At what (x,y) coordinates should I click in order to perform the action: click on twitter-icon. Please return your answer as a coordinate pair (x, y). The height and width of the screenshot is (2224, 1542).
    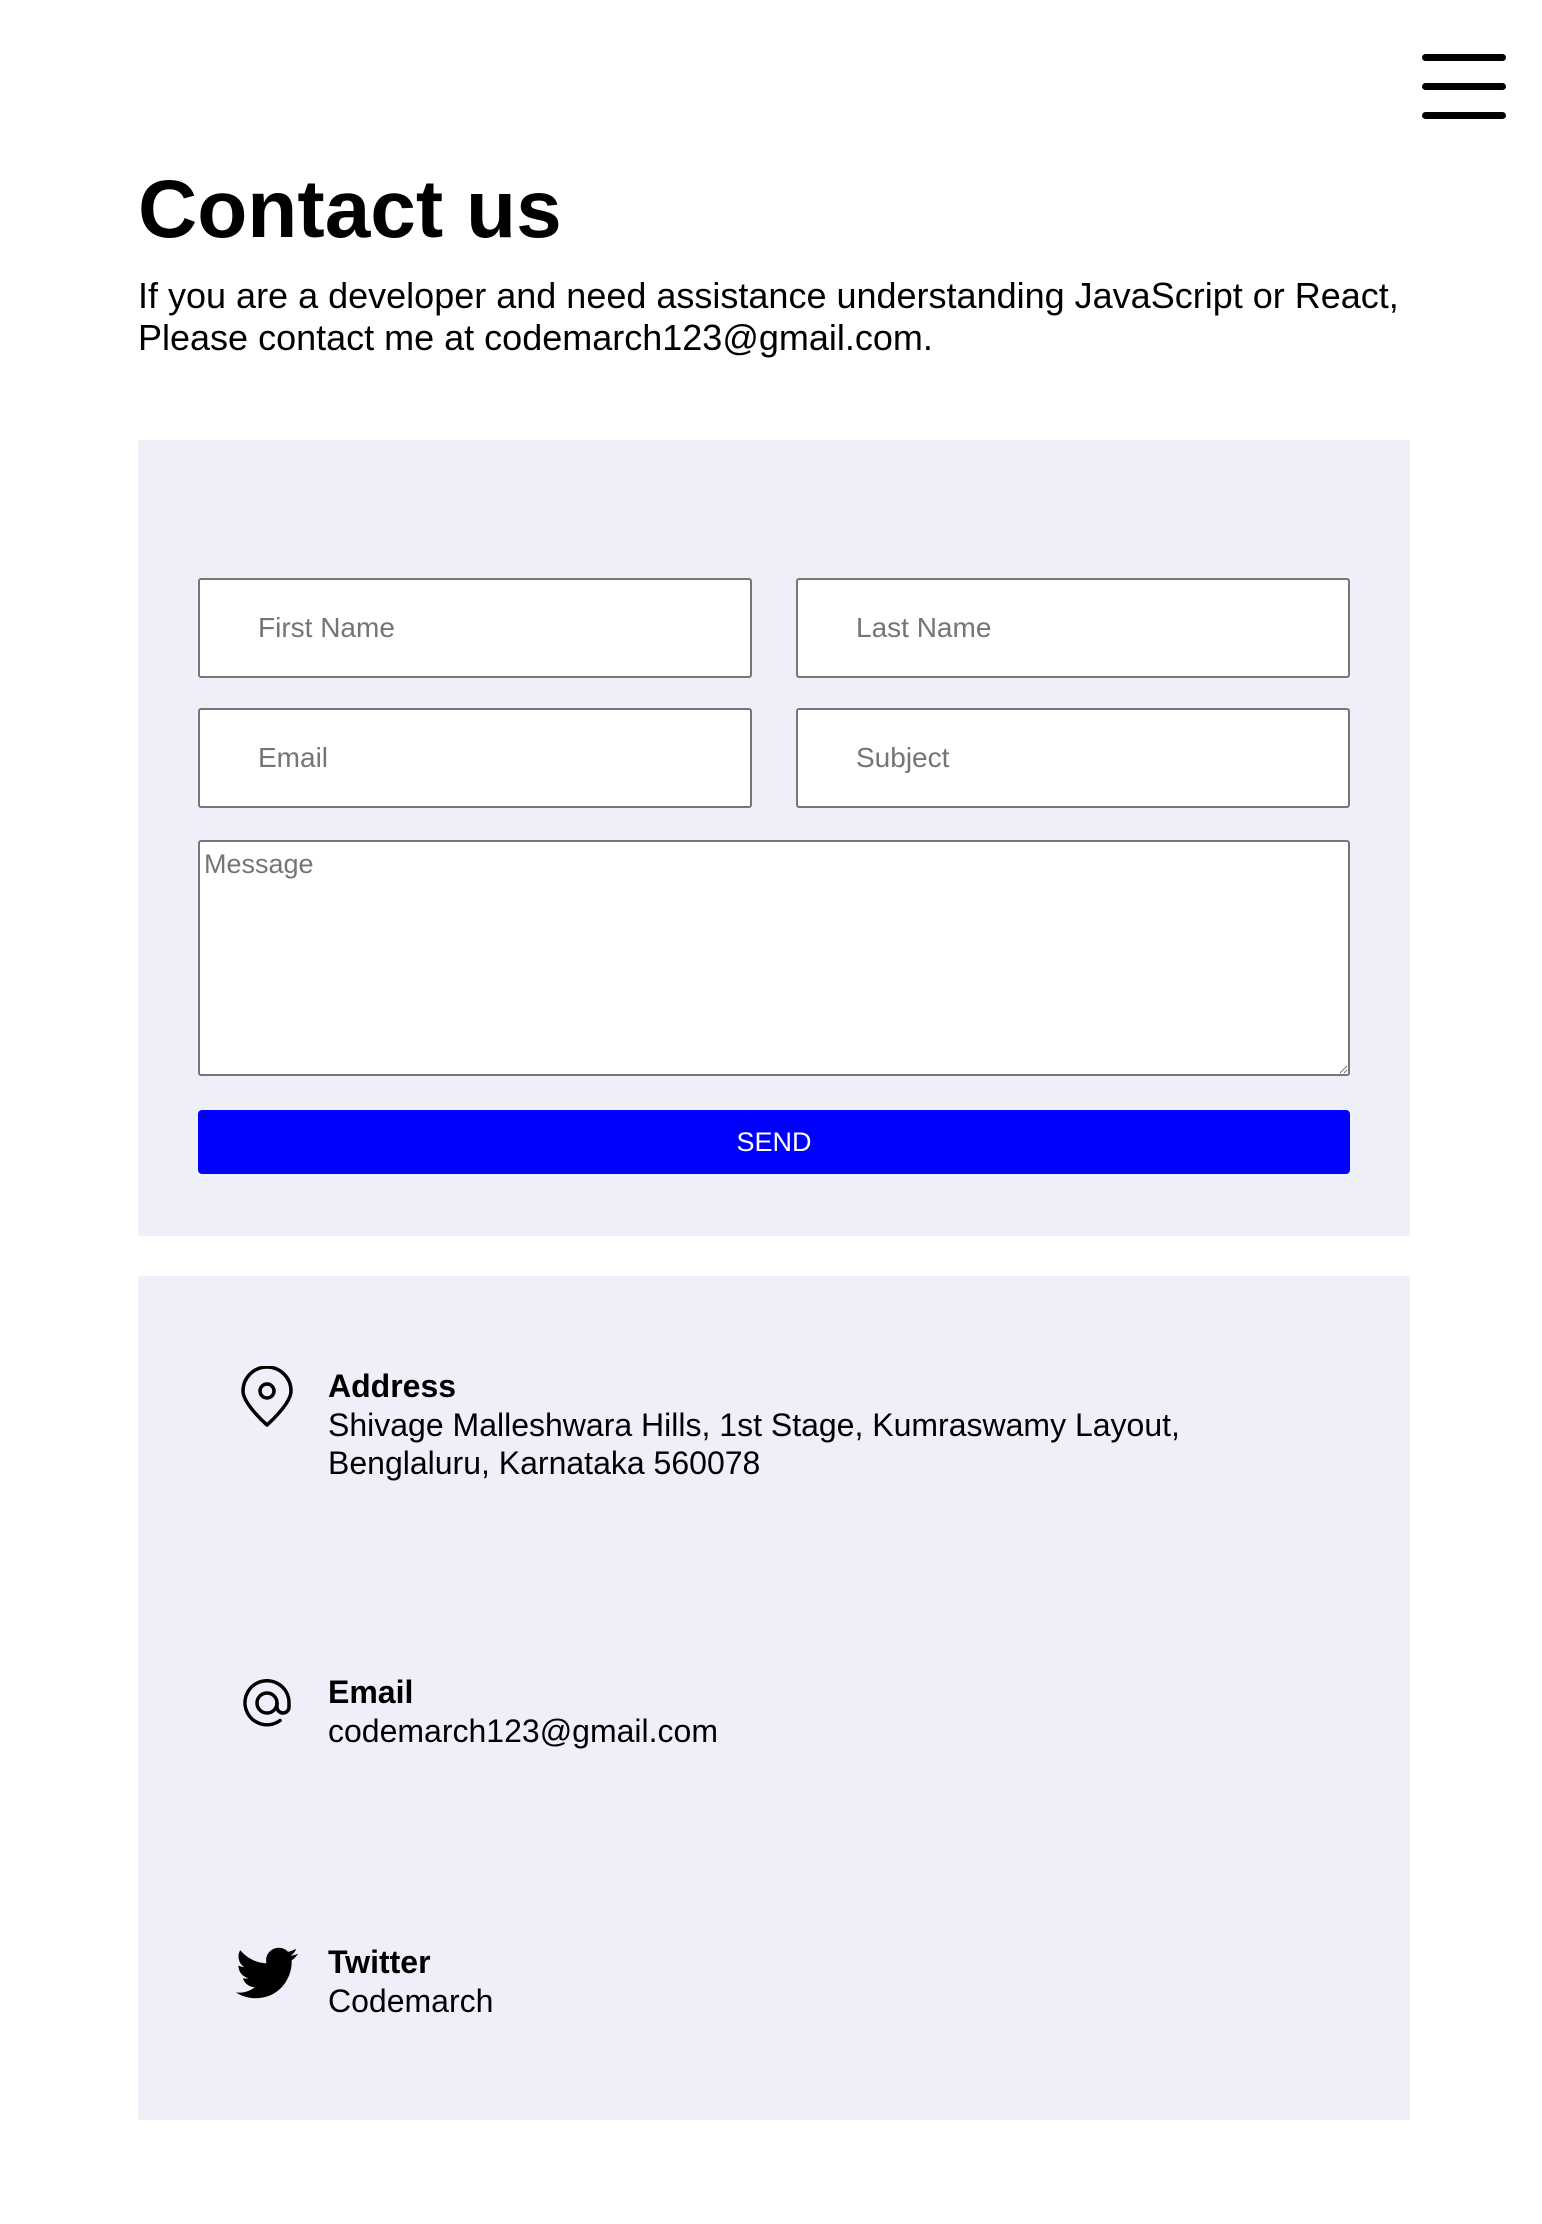
    Looking at the image, I should click on (267, 1973).